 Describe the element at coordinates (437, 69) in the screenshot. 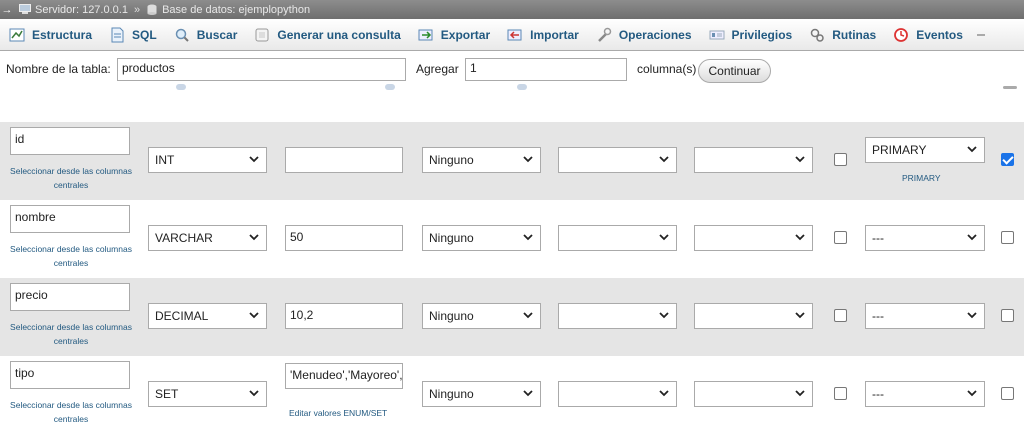

I see `add-label: Agregar` at that location.